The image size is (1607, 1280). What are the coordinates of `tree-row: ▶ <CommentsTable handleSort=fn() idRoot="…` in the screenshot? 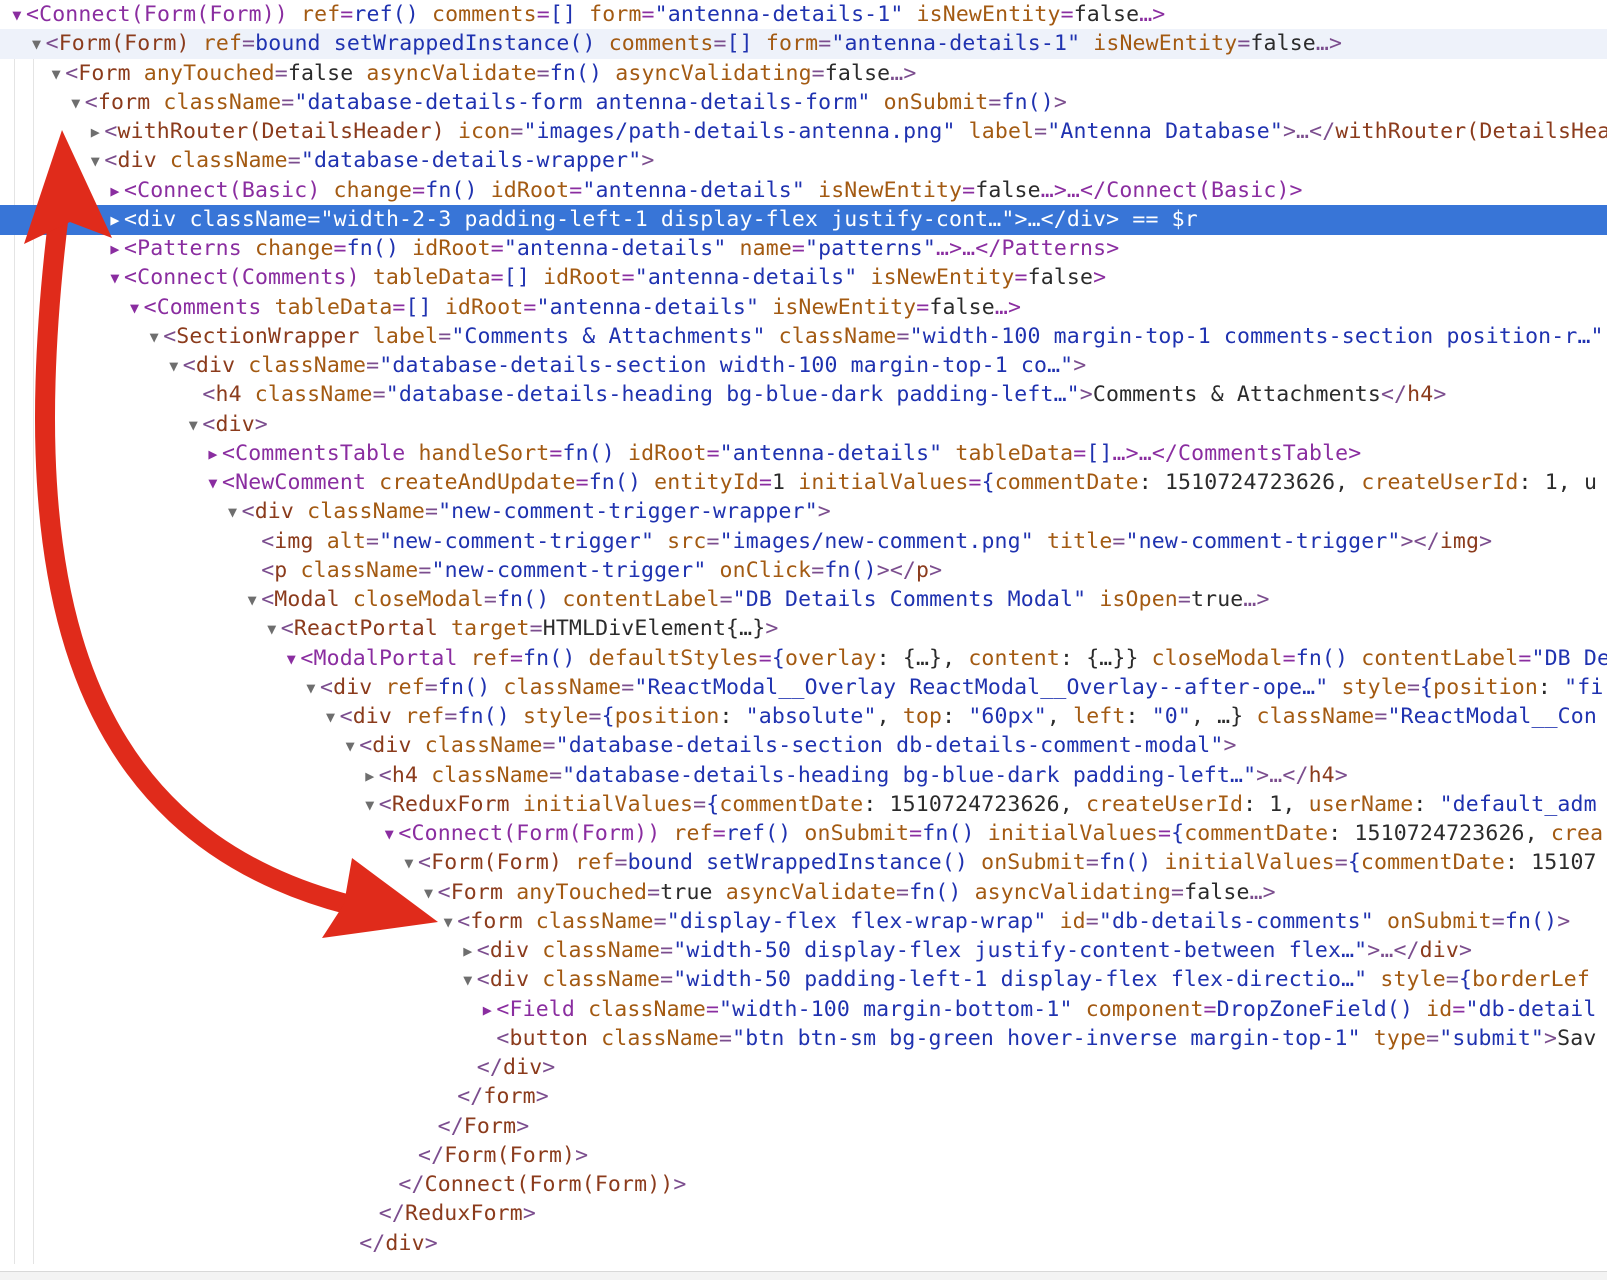 It's located at (803, 454).